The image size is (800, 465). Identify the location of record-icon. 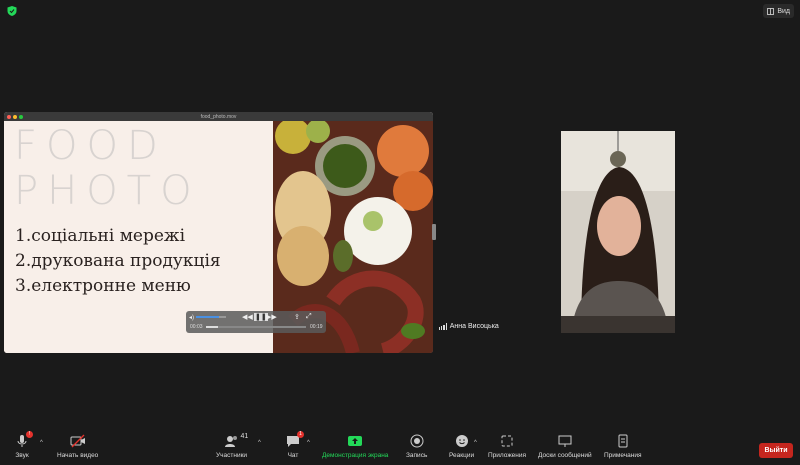
(417, 441).